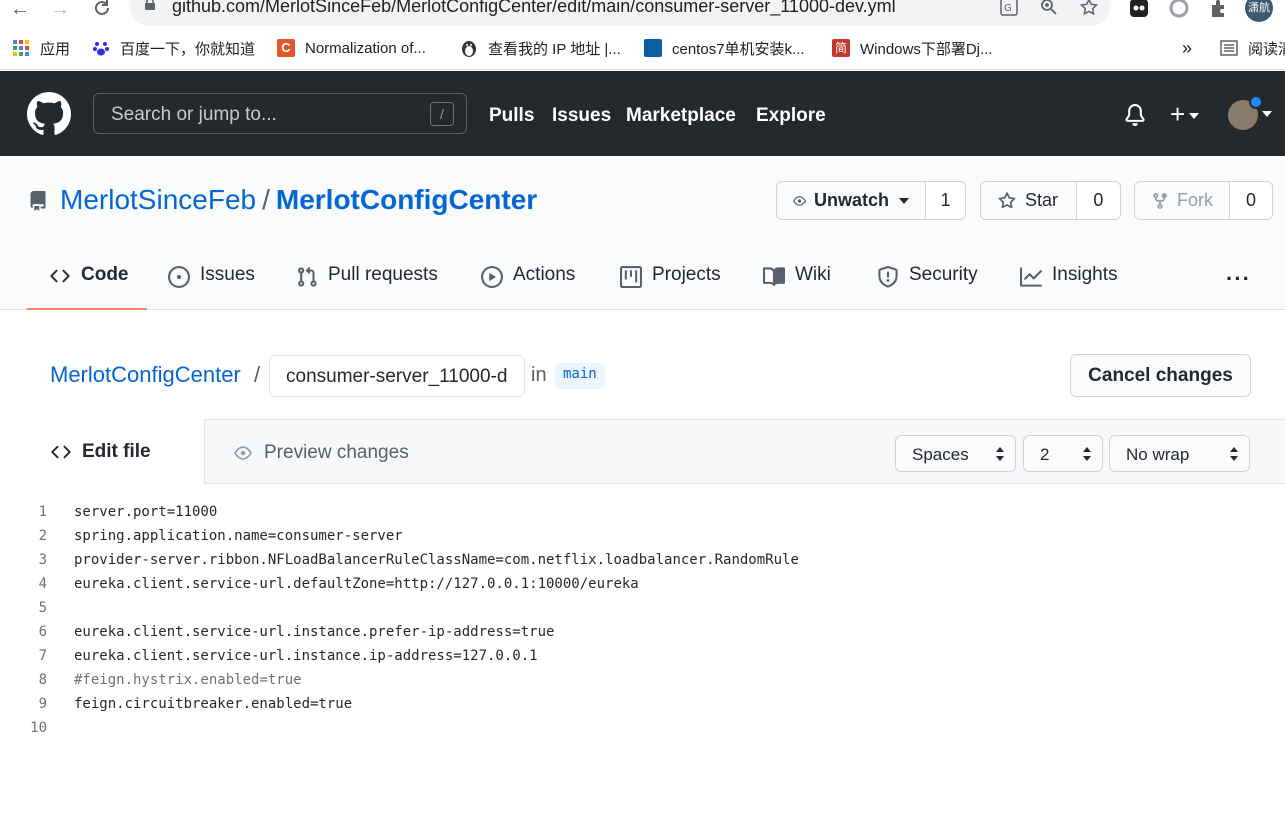 This screenshot has height=829, width=1285. What do you see at coordinates (544, 274) in the screenshot?
I see `tab-actions-label: Actions` at bounding box center [544, 274].